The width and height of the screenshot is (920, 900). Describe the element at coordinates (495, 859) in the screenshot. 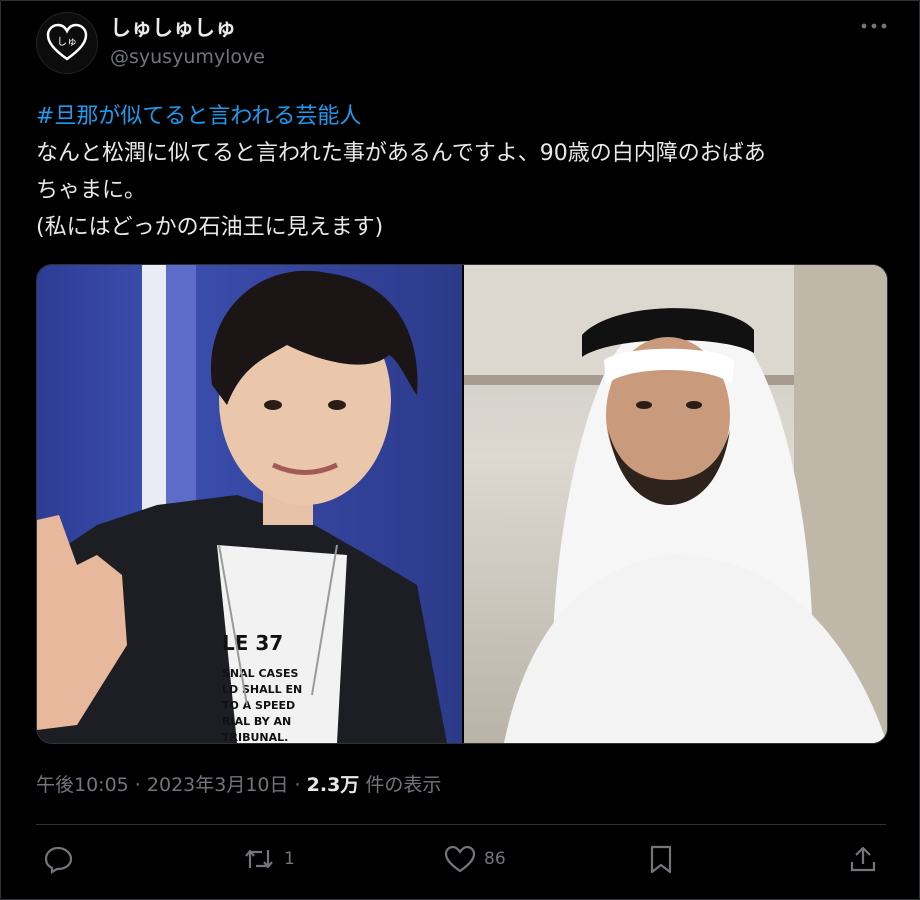

I see `like-count: 86` at that location.